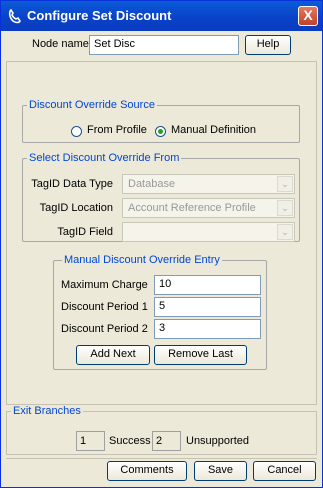 This screenshot has width=323, height=488. Describe the element at coordinates (207, 285) in the screenshot. I see `maximum-charge-input: 10` at that location.